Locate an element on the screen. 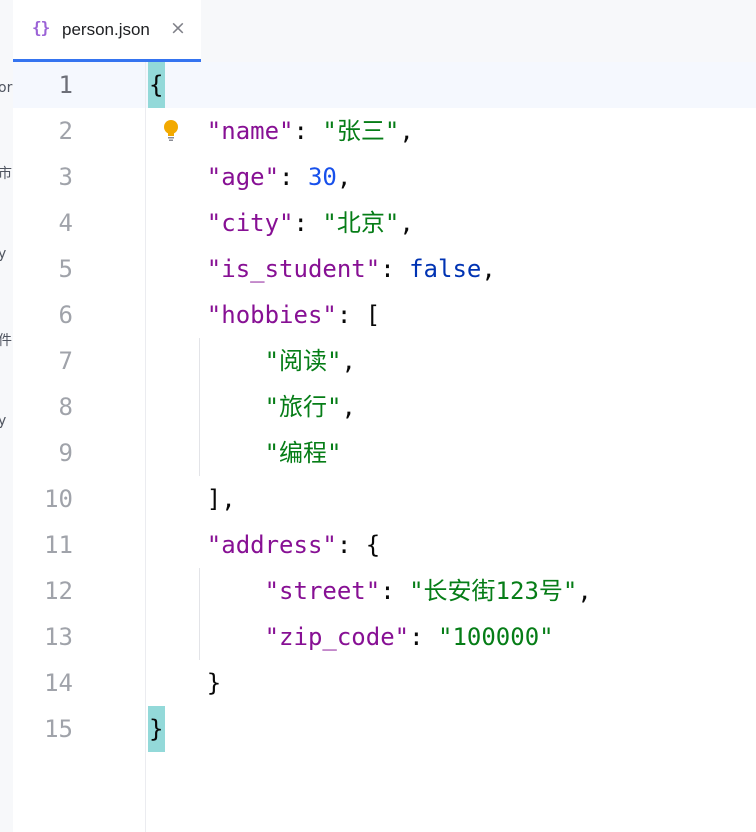  code-line: ], is located at coordinates (192, 499).